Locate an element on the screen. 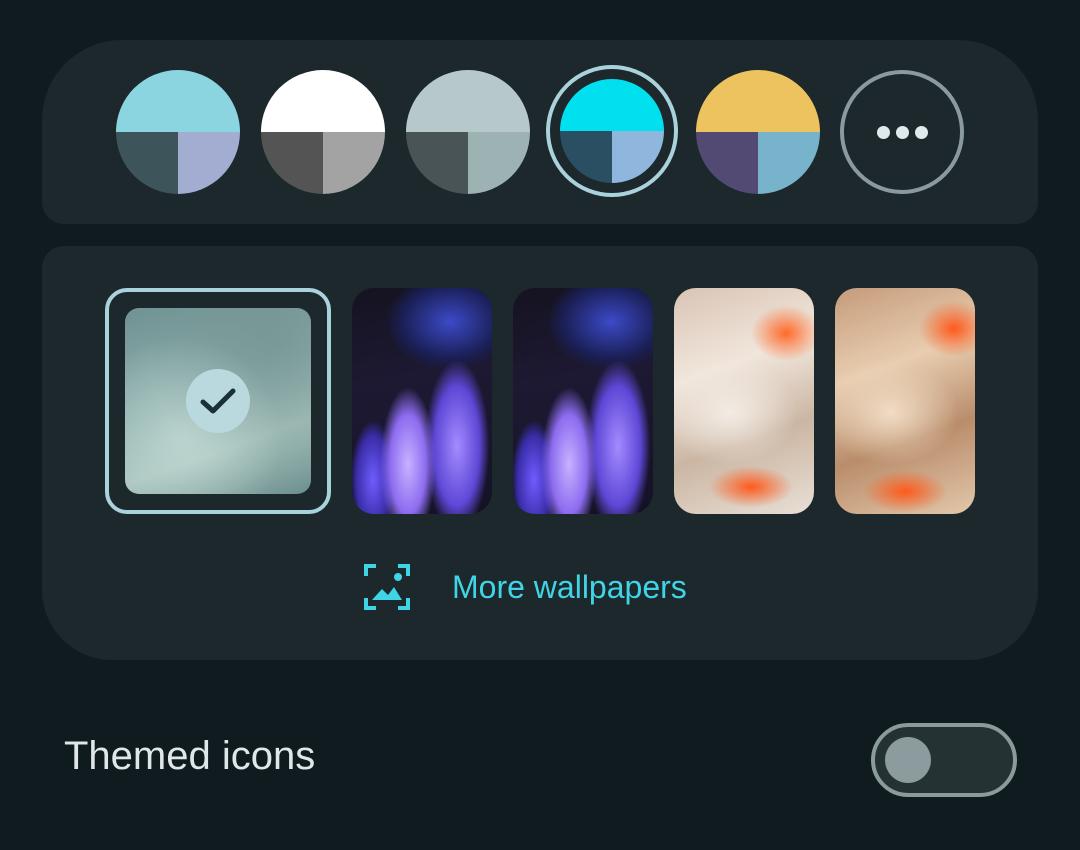 The image size is (1080, 850). more-colors-button is located at coordinates (902, 132).